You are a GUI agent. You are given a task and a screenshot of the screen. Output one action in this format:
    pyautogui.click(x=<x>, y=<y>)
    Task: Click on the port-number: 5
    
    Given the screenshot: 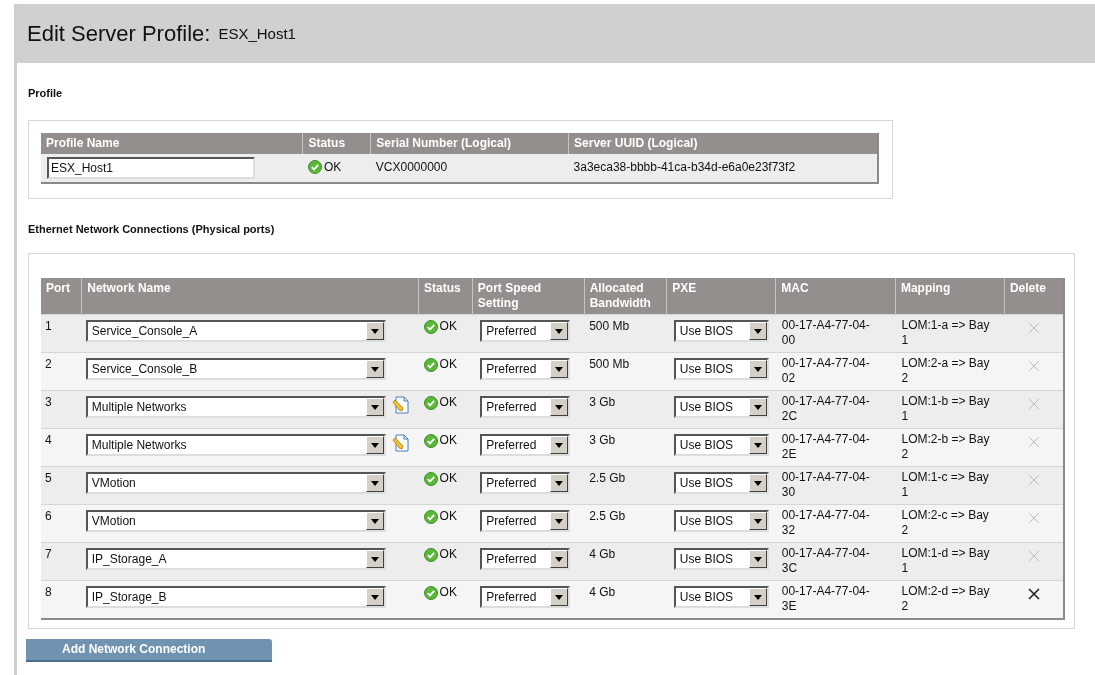 What is the action you would take?
    pyautogui.click(x=48, y=478)
    